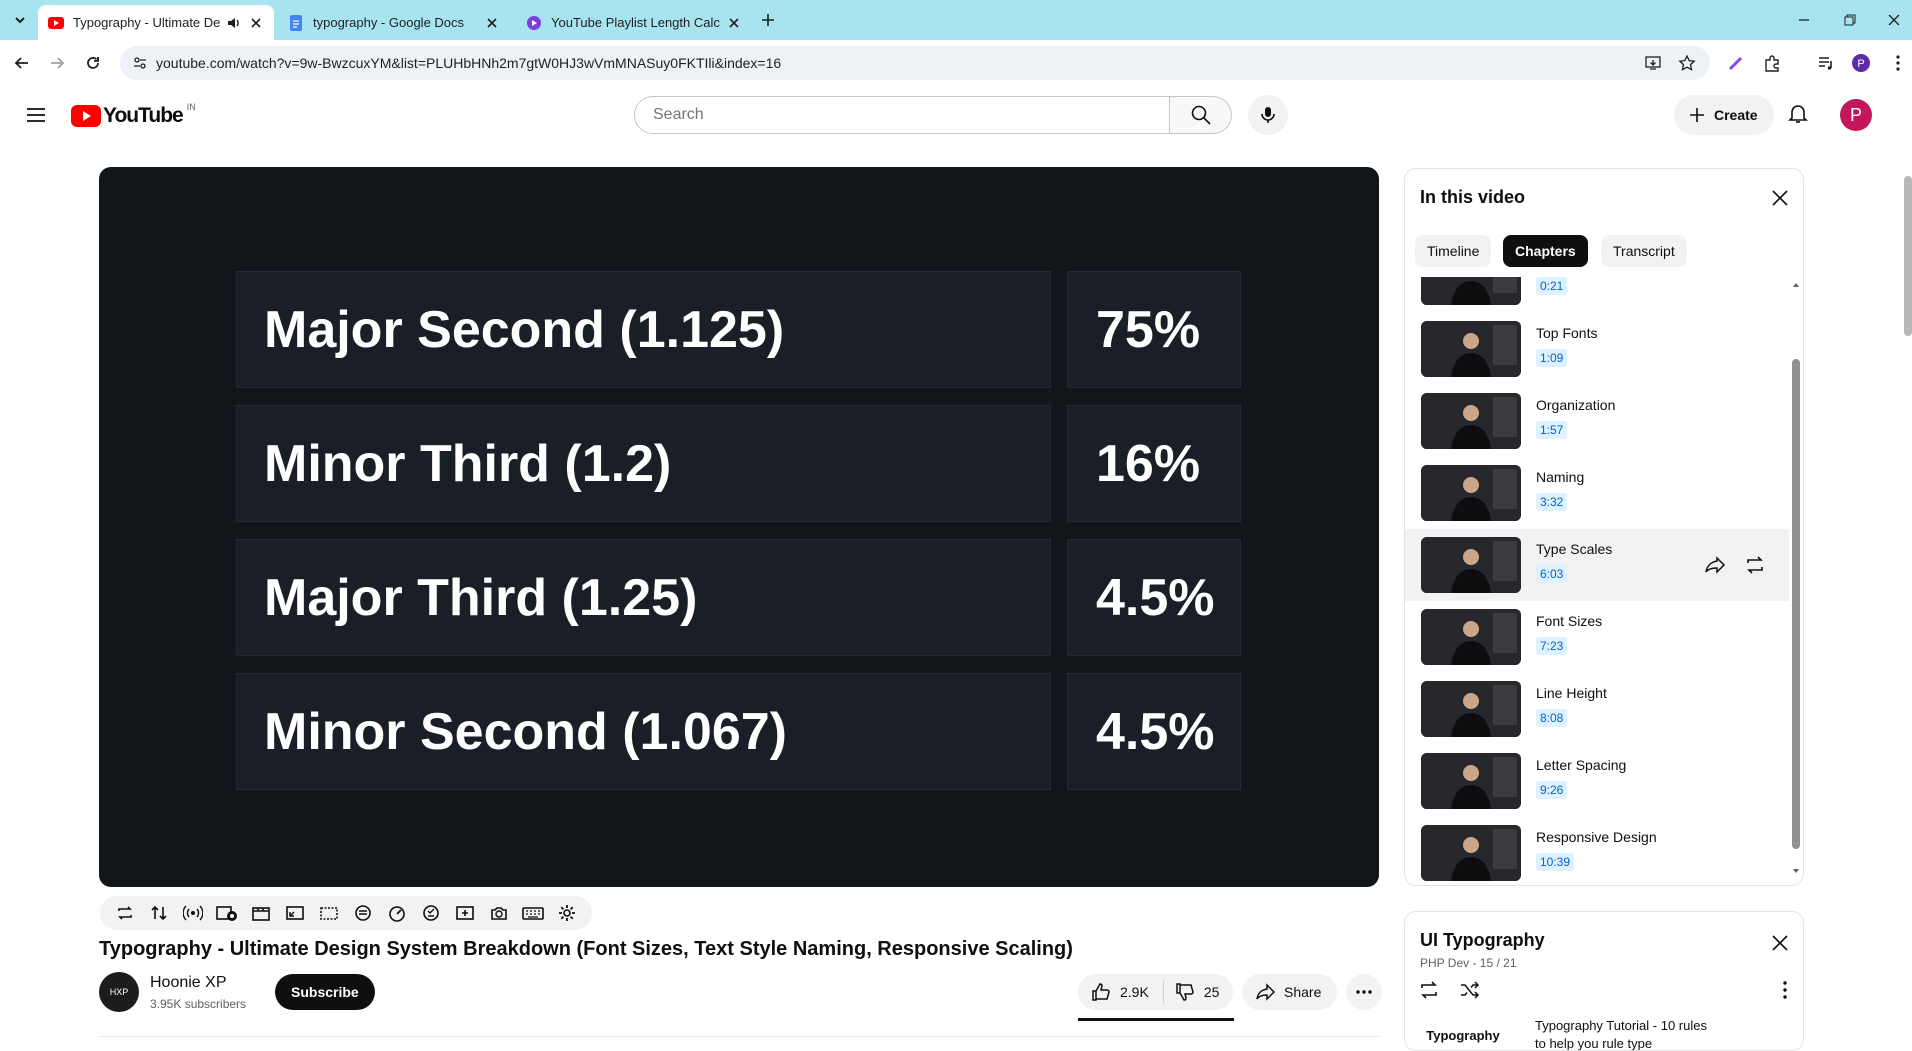 The width and height of the screenshot is (1912, 1051). What do you see at coordinates (140, 63) in the screenshot?
I see `site-info-icon` at bounding box center [140, 63].